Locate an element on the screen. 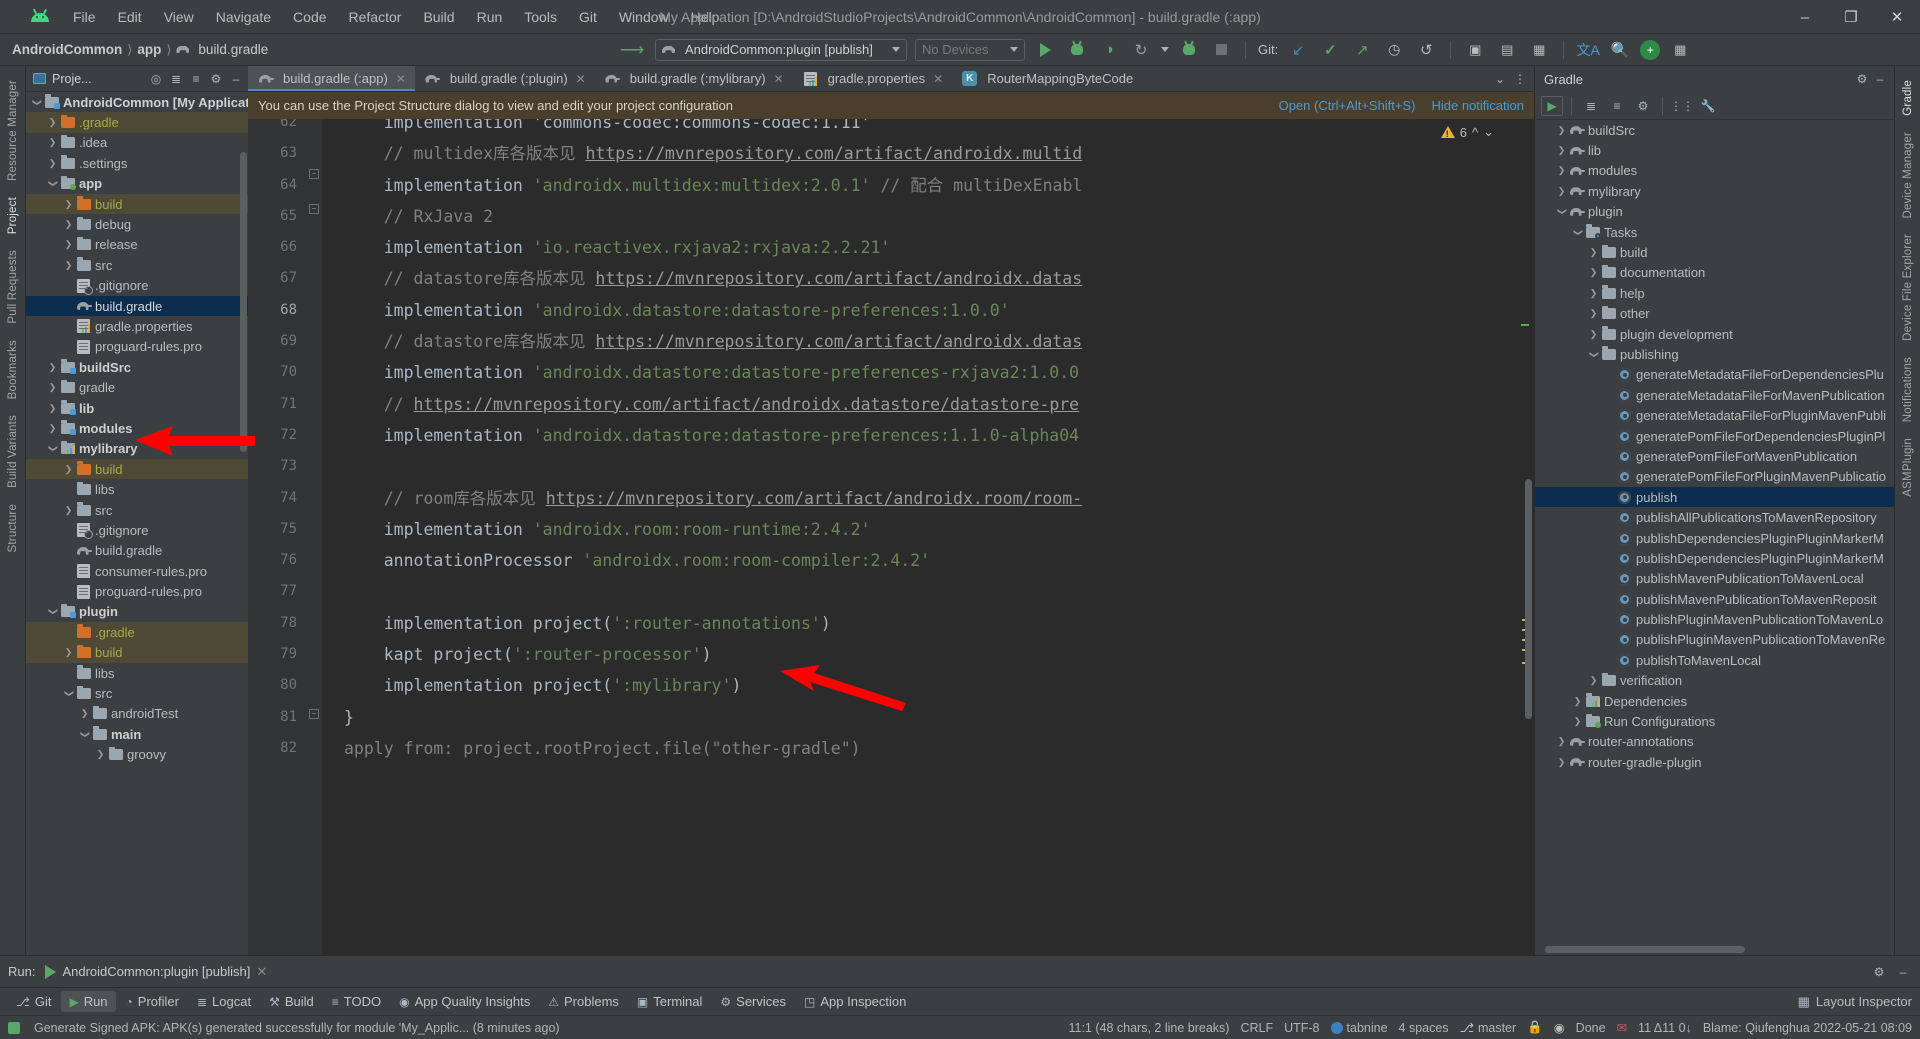 The height and width of the screenshot is (1039, 1920). gradle-tree-row: buildSrc is located at coordinates (1714, 130).